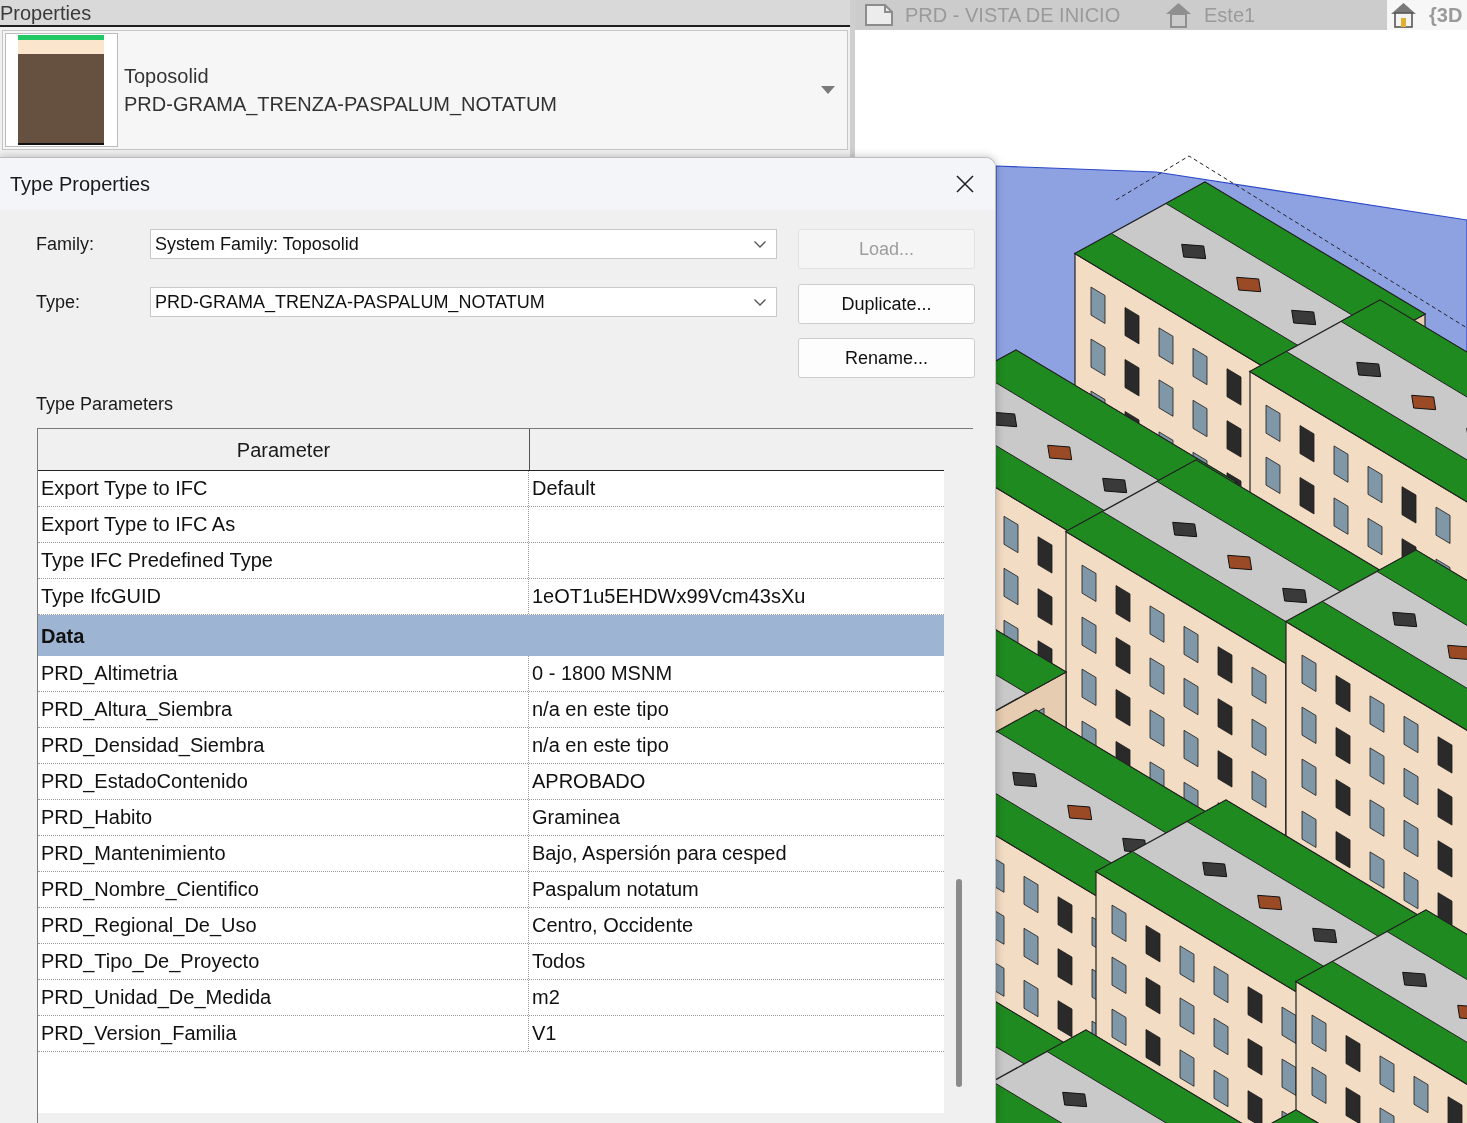 The image size is (1467, 1123). I want to click on group-header-row: Data, so click(491, 635).